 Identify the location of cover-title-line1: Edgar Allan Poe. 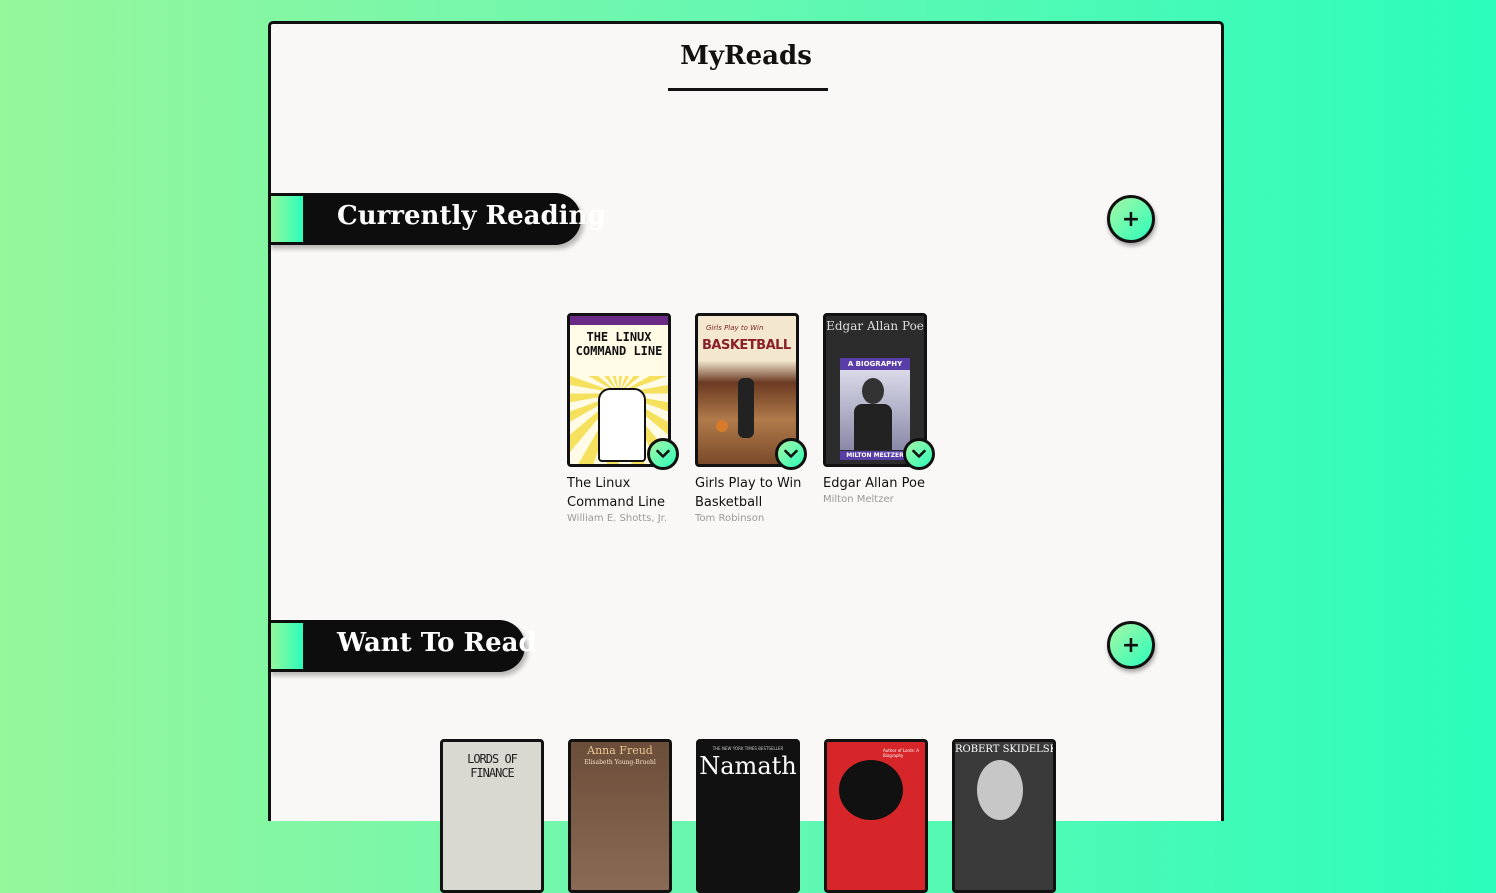
(875, 326).